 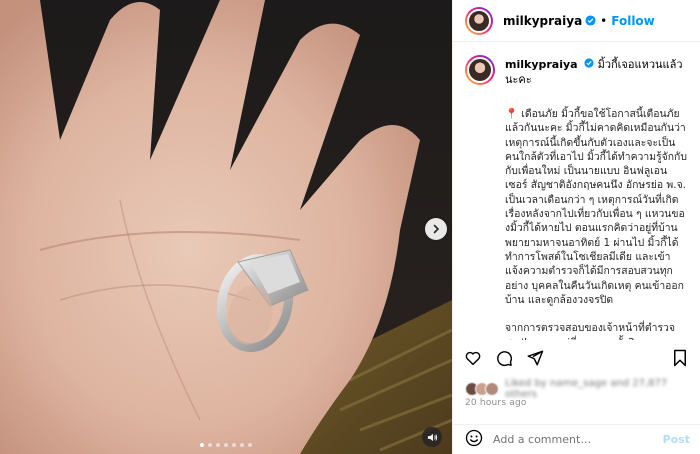 What do you see at coordinates (633, 21) in the screenshot?
I see `follow-button: Follow` at bounding box center [633, 21].